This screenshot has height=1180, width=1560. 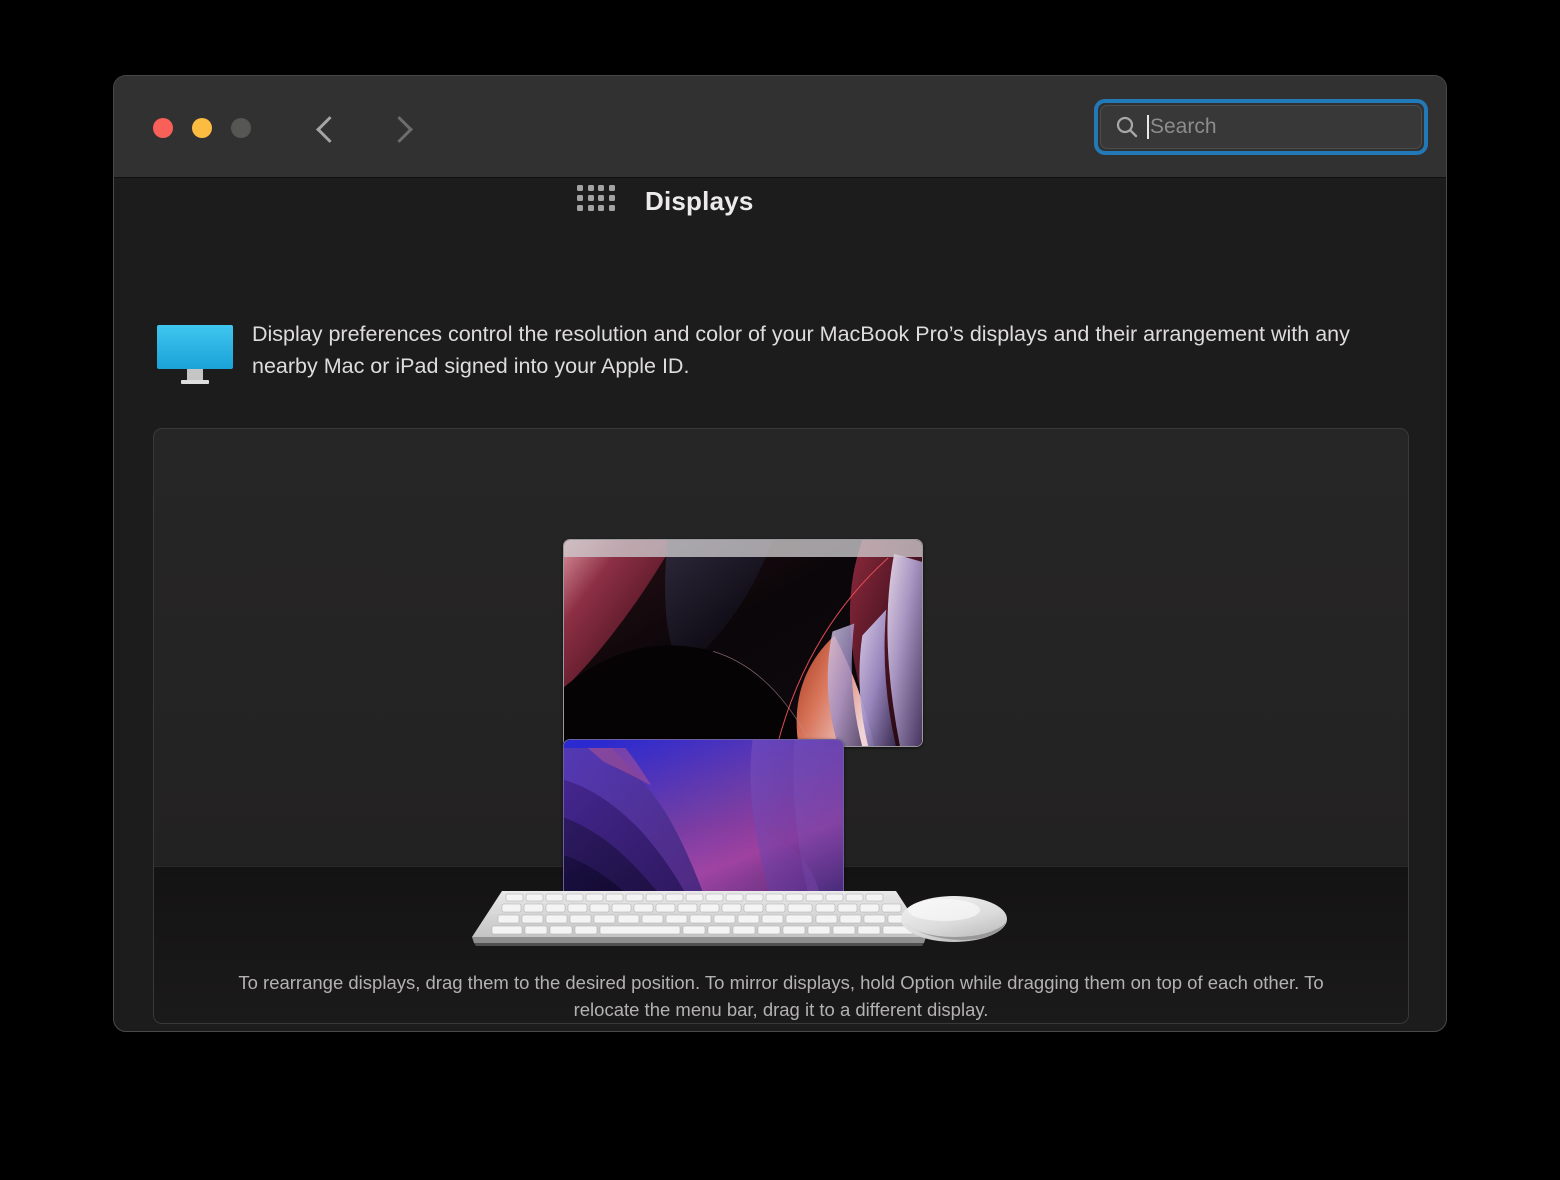 I want to click on navigation-buttons, so click(x=364, y=128).